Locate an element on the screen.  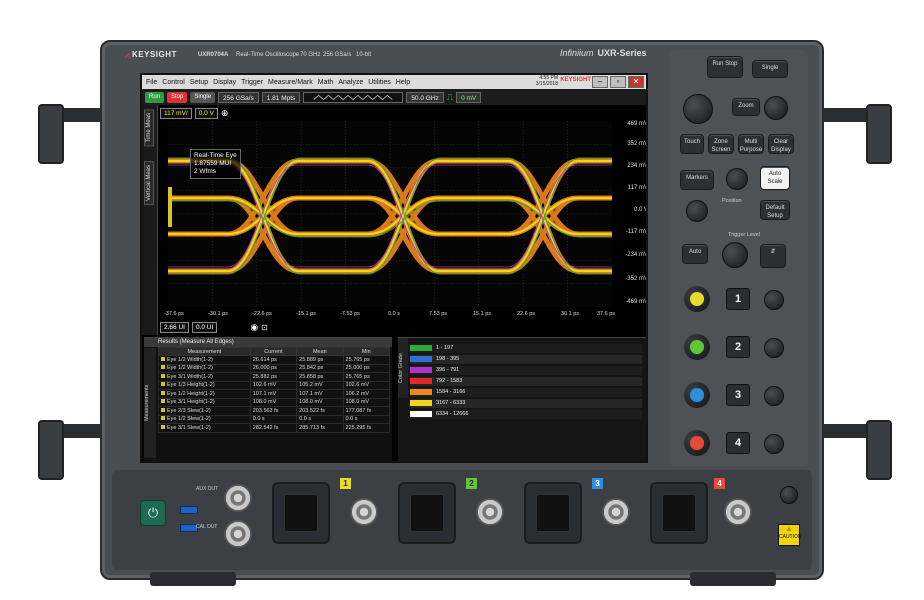
left-handle-bottom is located at coordinates (51, 450).